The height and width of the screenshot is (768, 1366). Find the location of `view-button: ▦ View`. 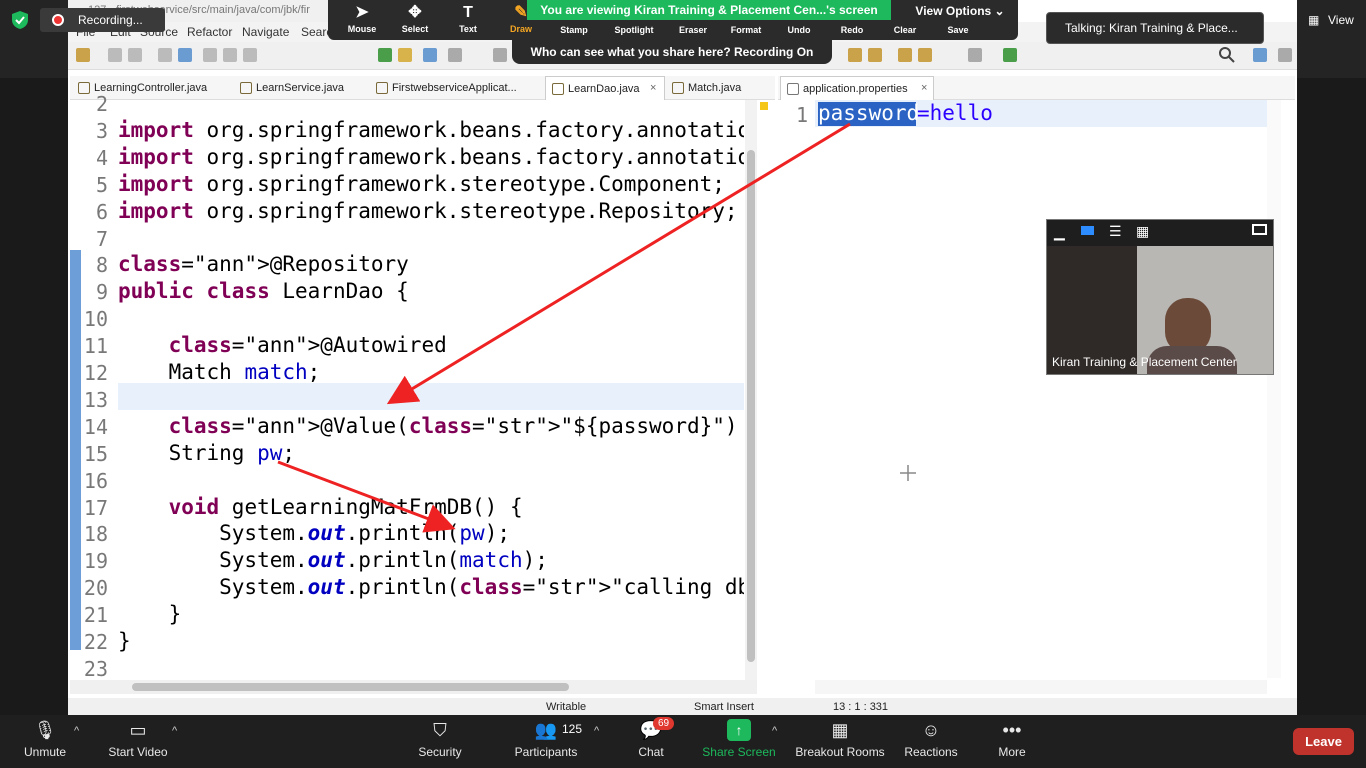

view-button: ▦ View is located at coordinates (1332, 20).